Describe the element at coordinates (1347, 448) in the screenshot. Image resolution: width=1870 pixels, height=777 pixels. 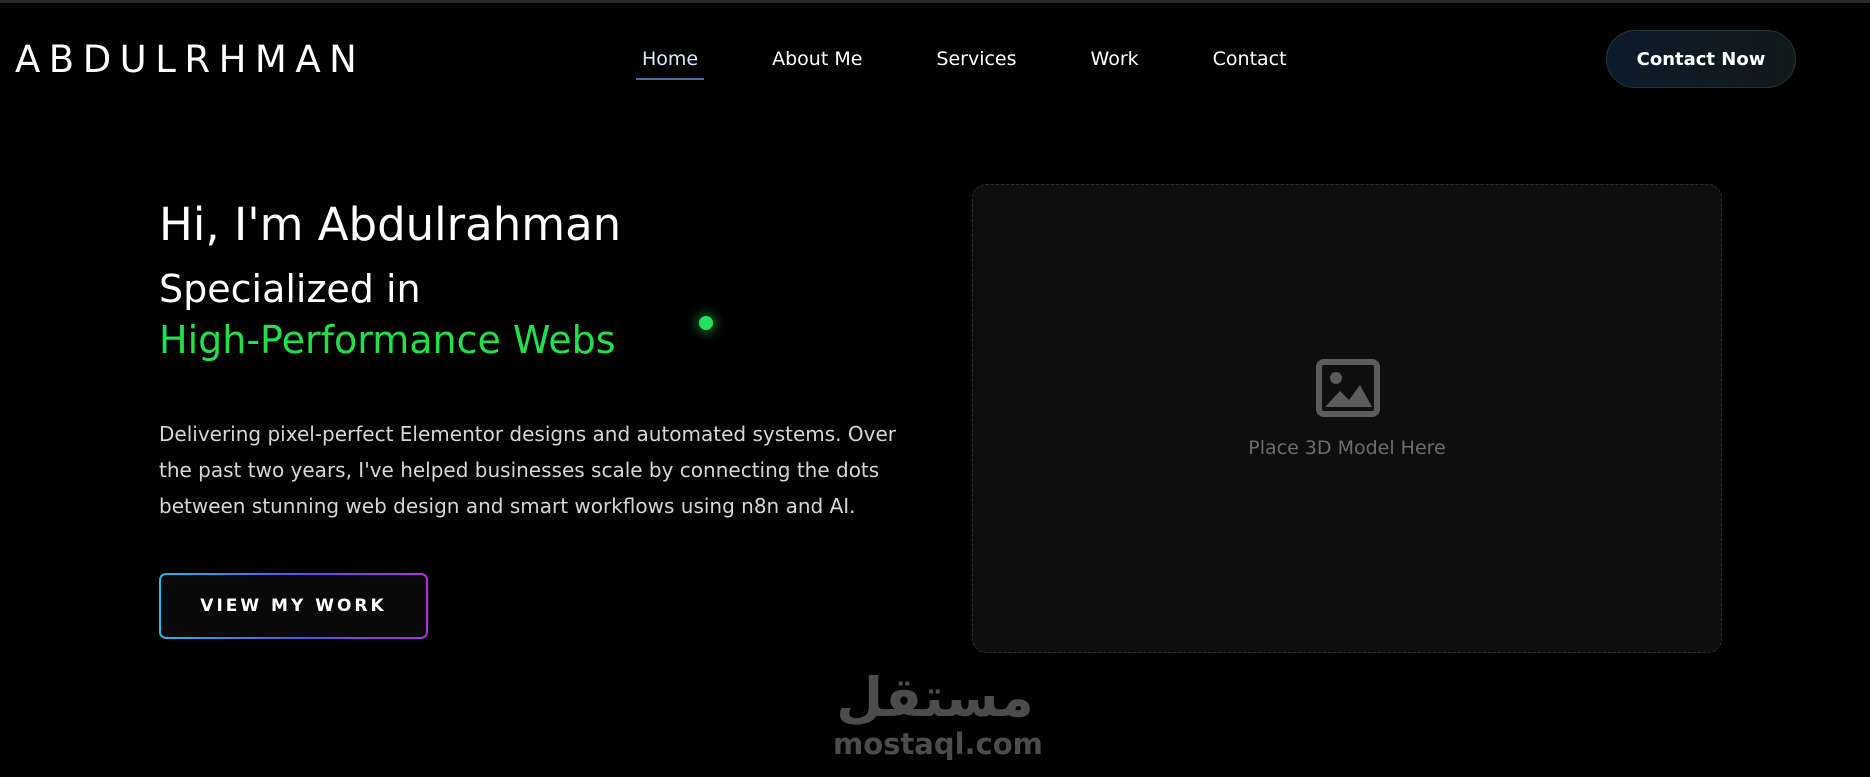
I see `placeholder-label: Place 3D Model Here` at that location.